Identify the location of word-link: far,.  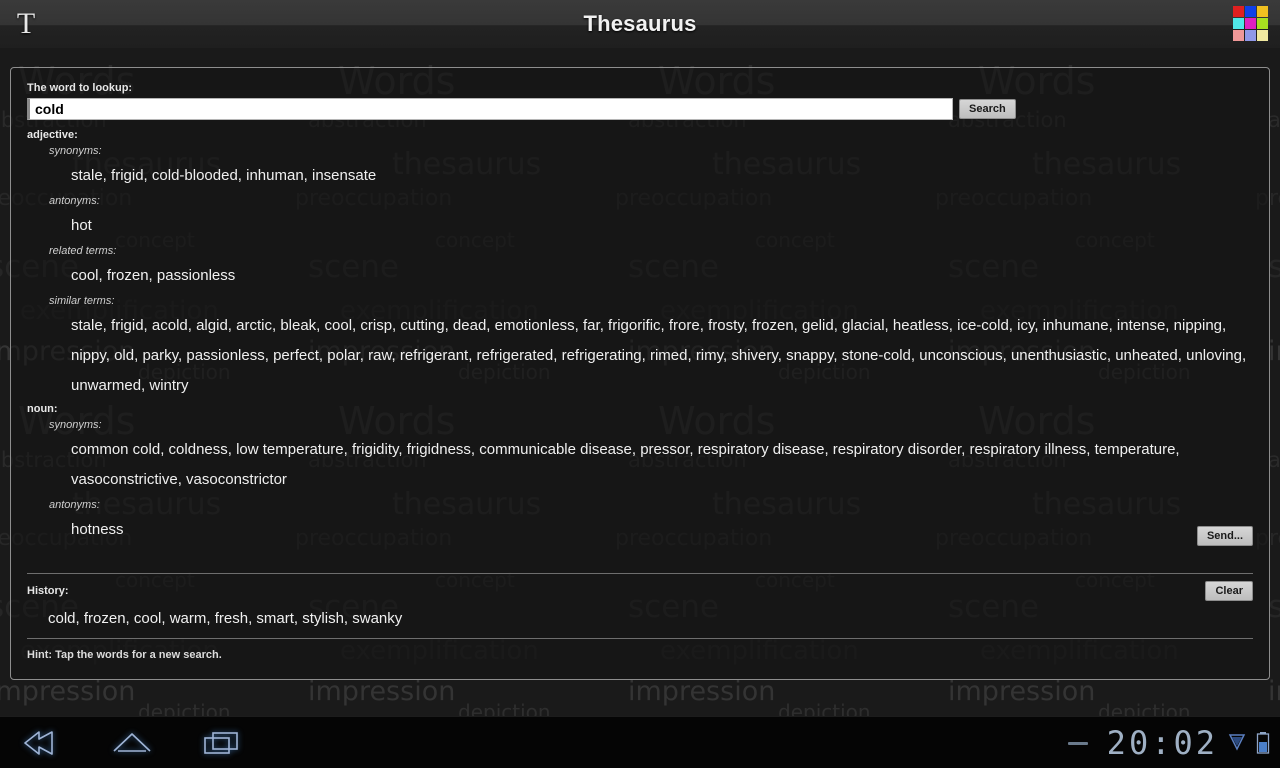
(595, 325).